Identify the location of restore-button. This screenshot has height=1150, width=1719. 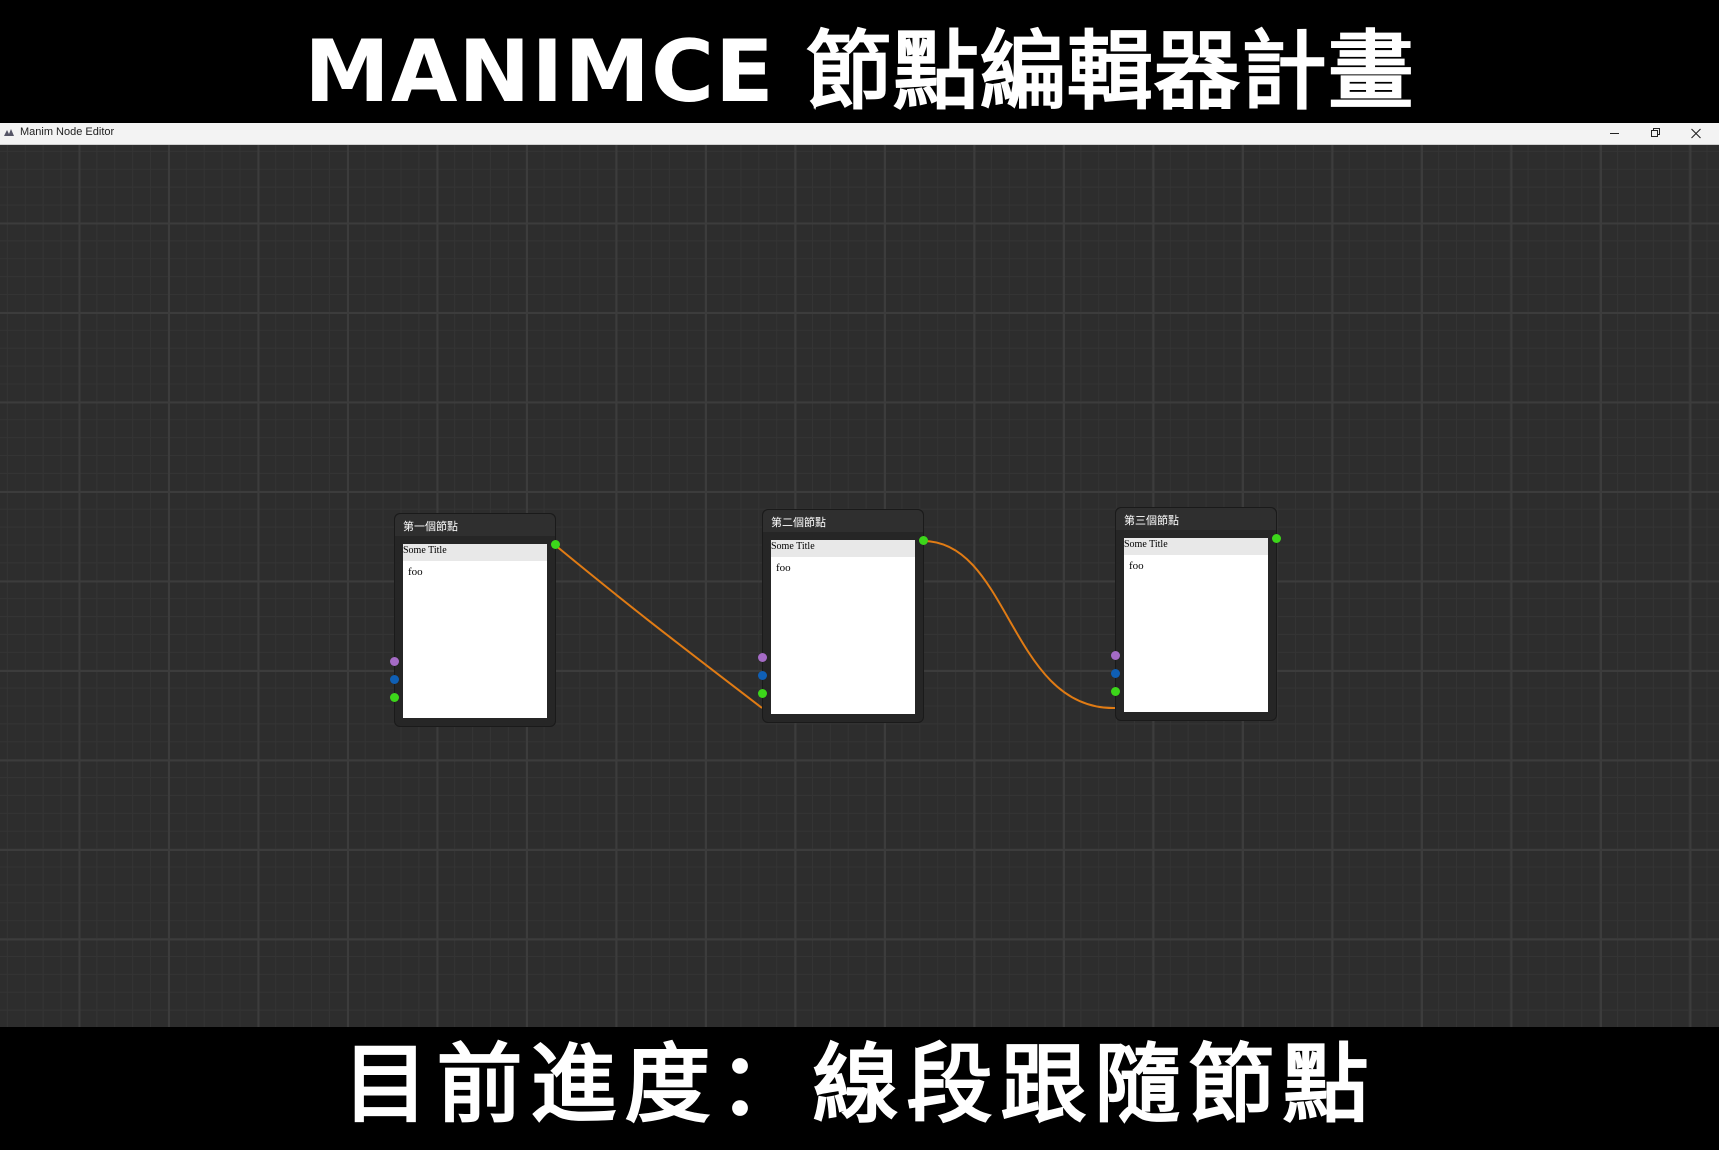
(1655, 133).